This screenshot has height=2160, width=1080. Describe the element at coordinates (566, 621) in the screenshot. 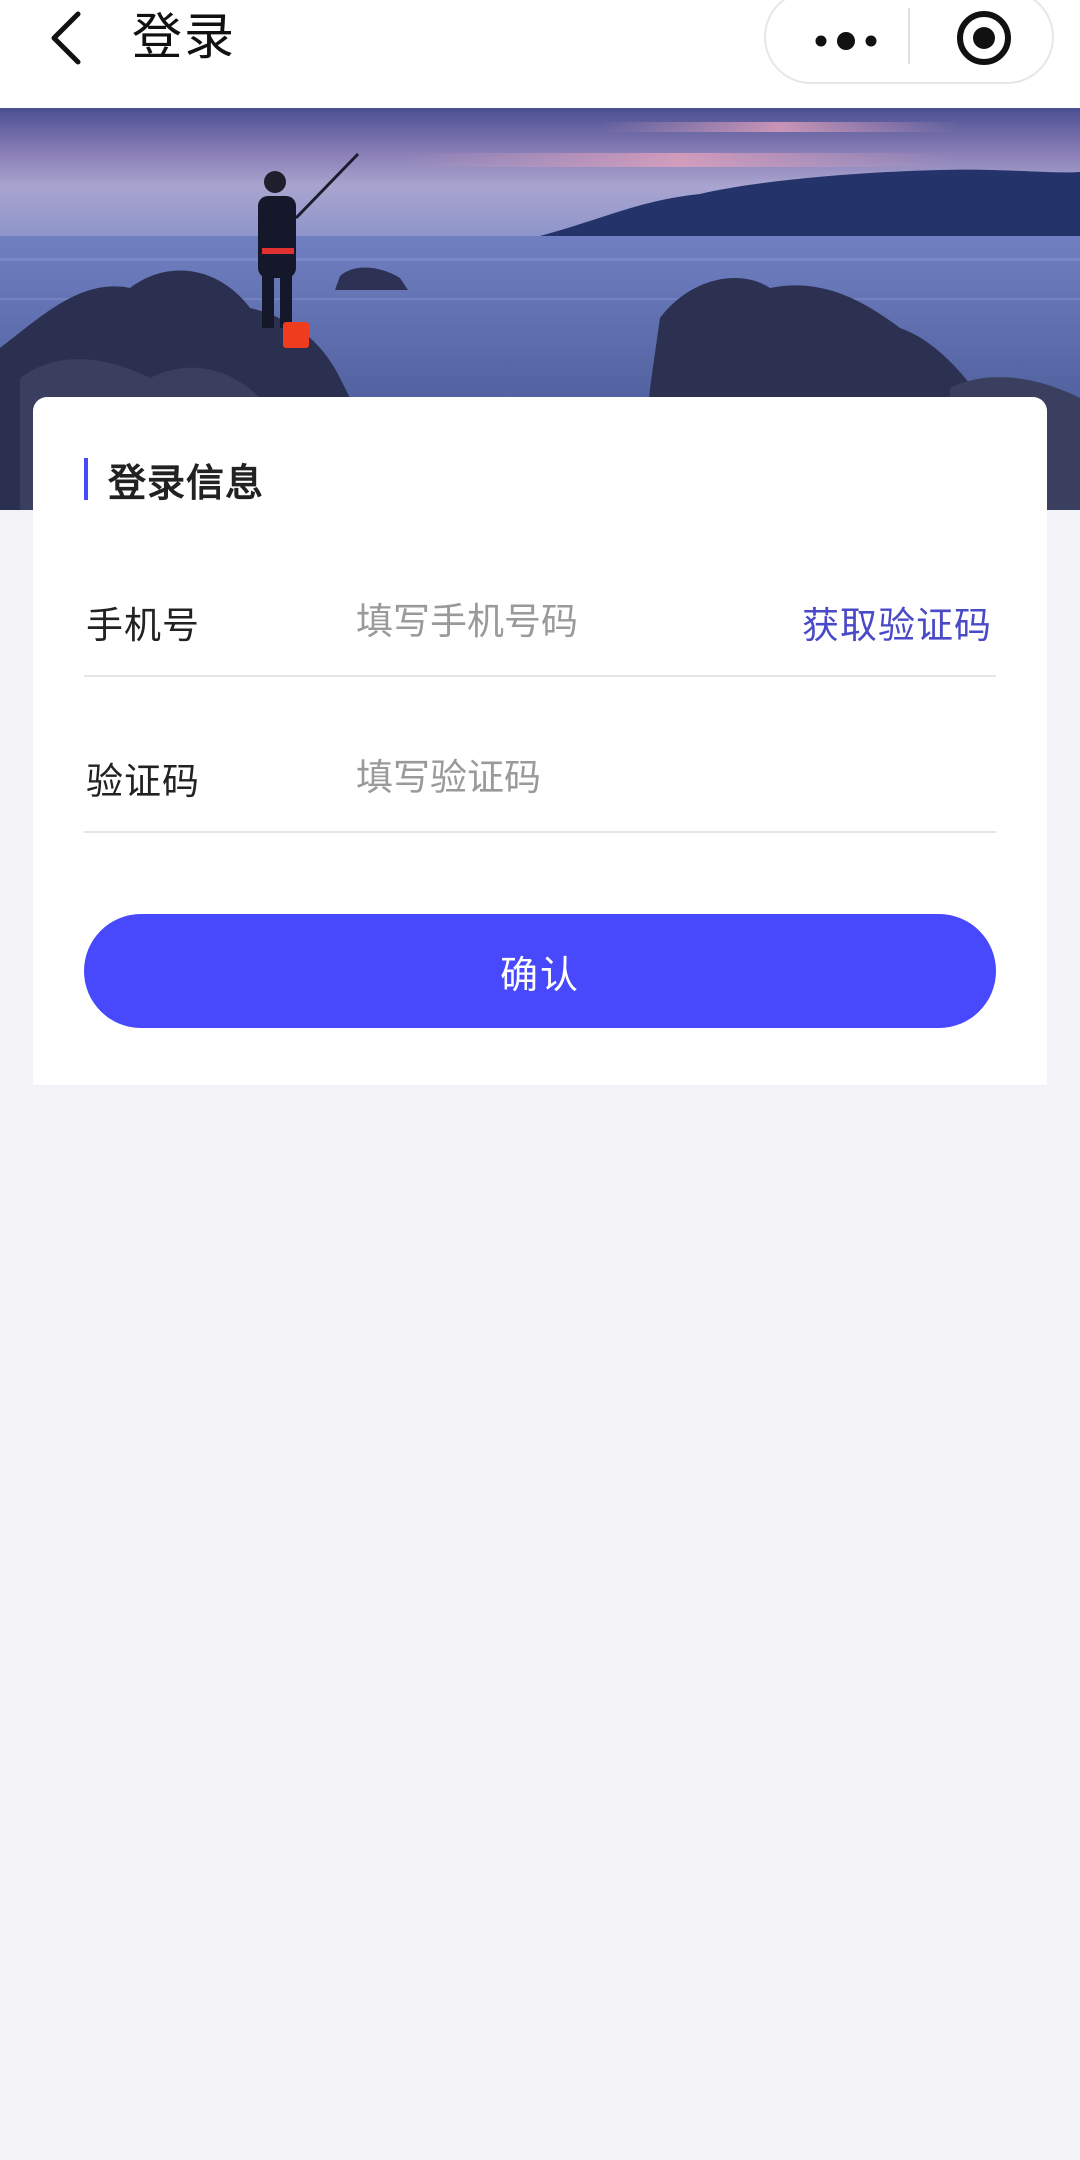

I see `phone-input` at that location.